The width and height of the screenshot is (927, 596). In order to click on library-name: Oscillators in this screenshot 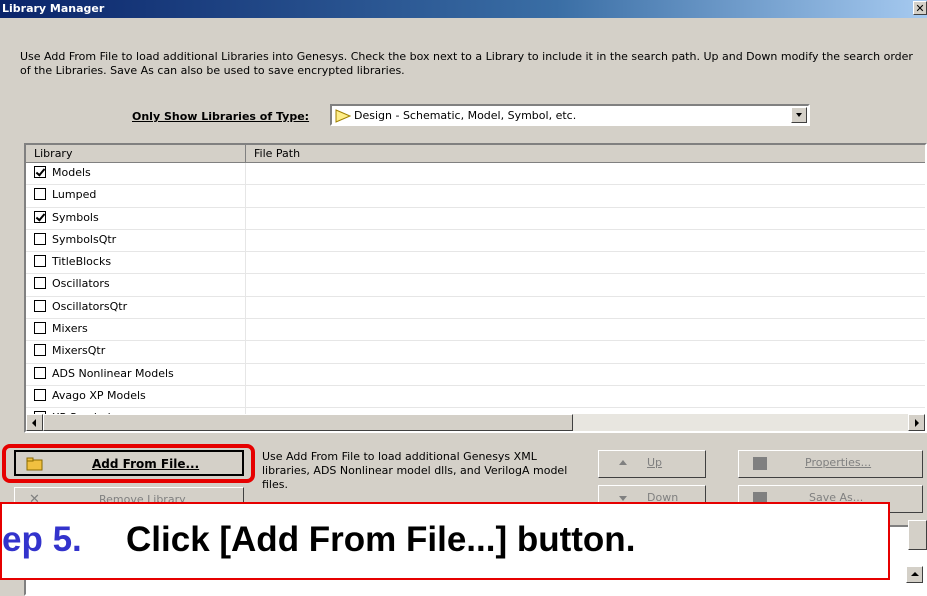, I will do `click(81, 284)`.